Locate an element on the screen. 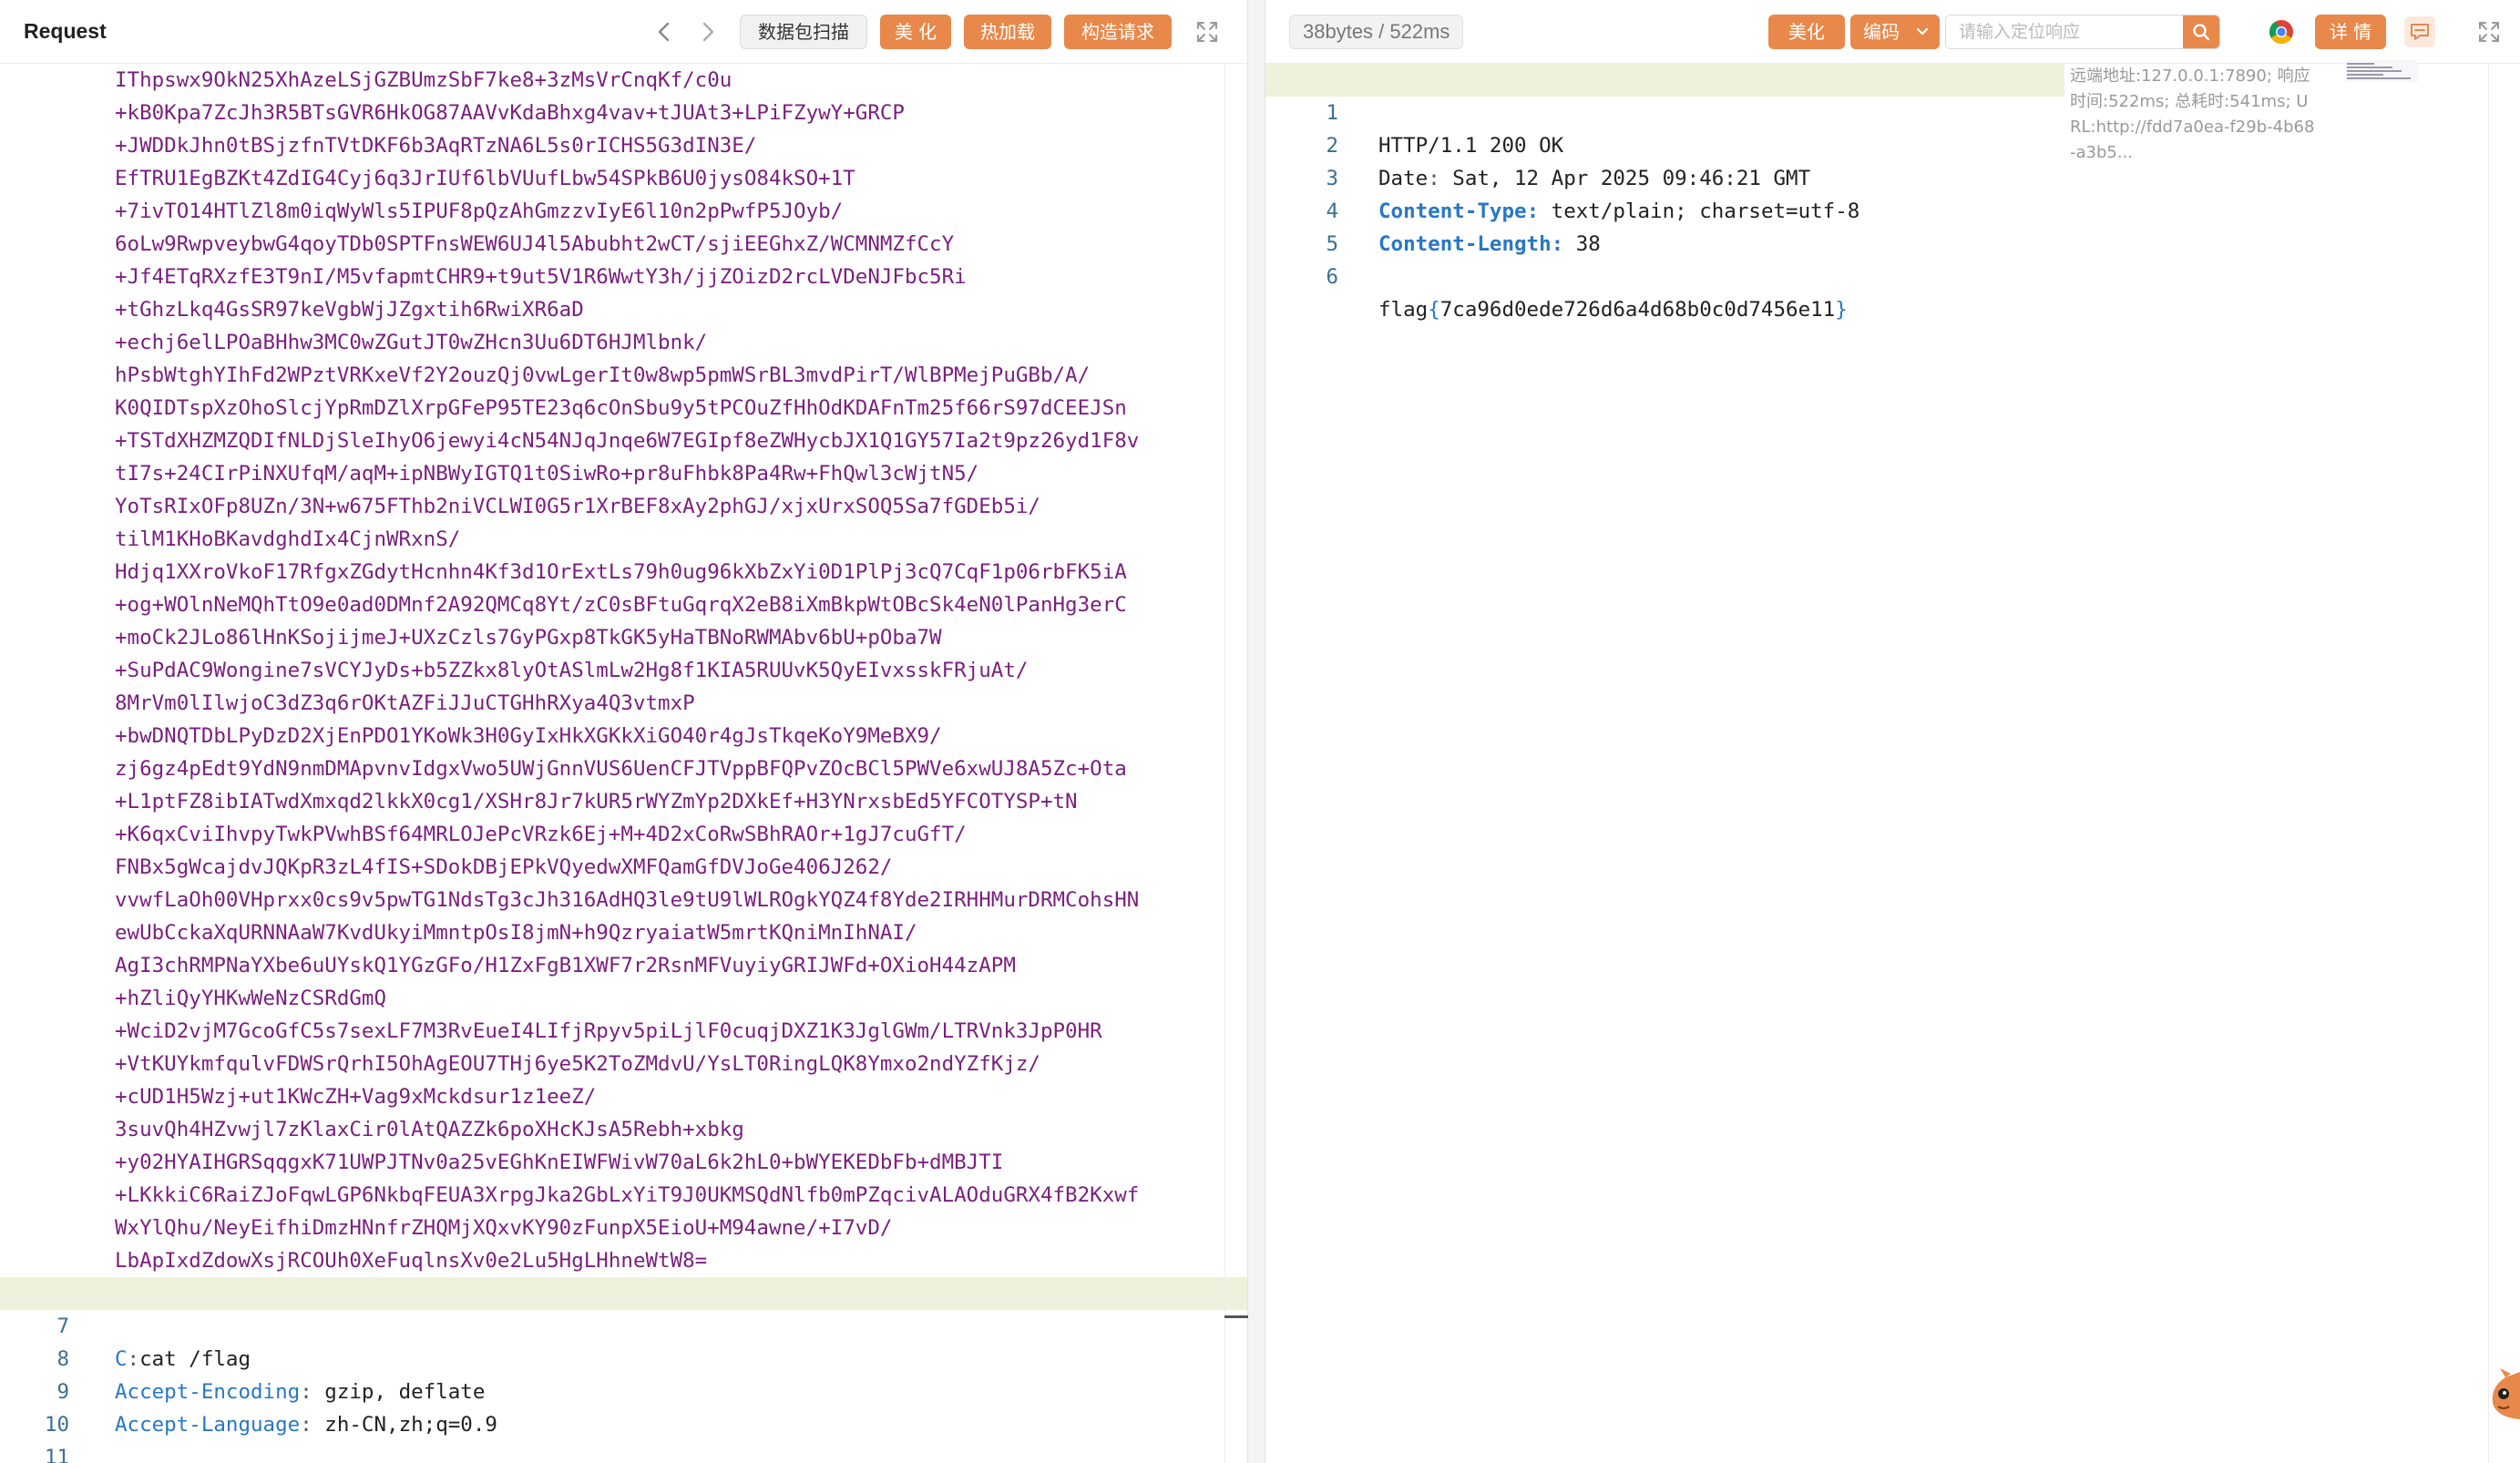  chevron-down-icon is located at coordinates (1923, 37).